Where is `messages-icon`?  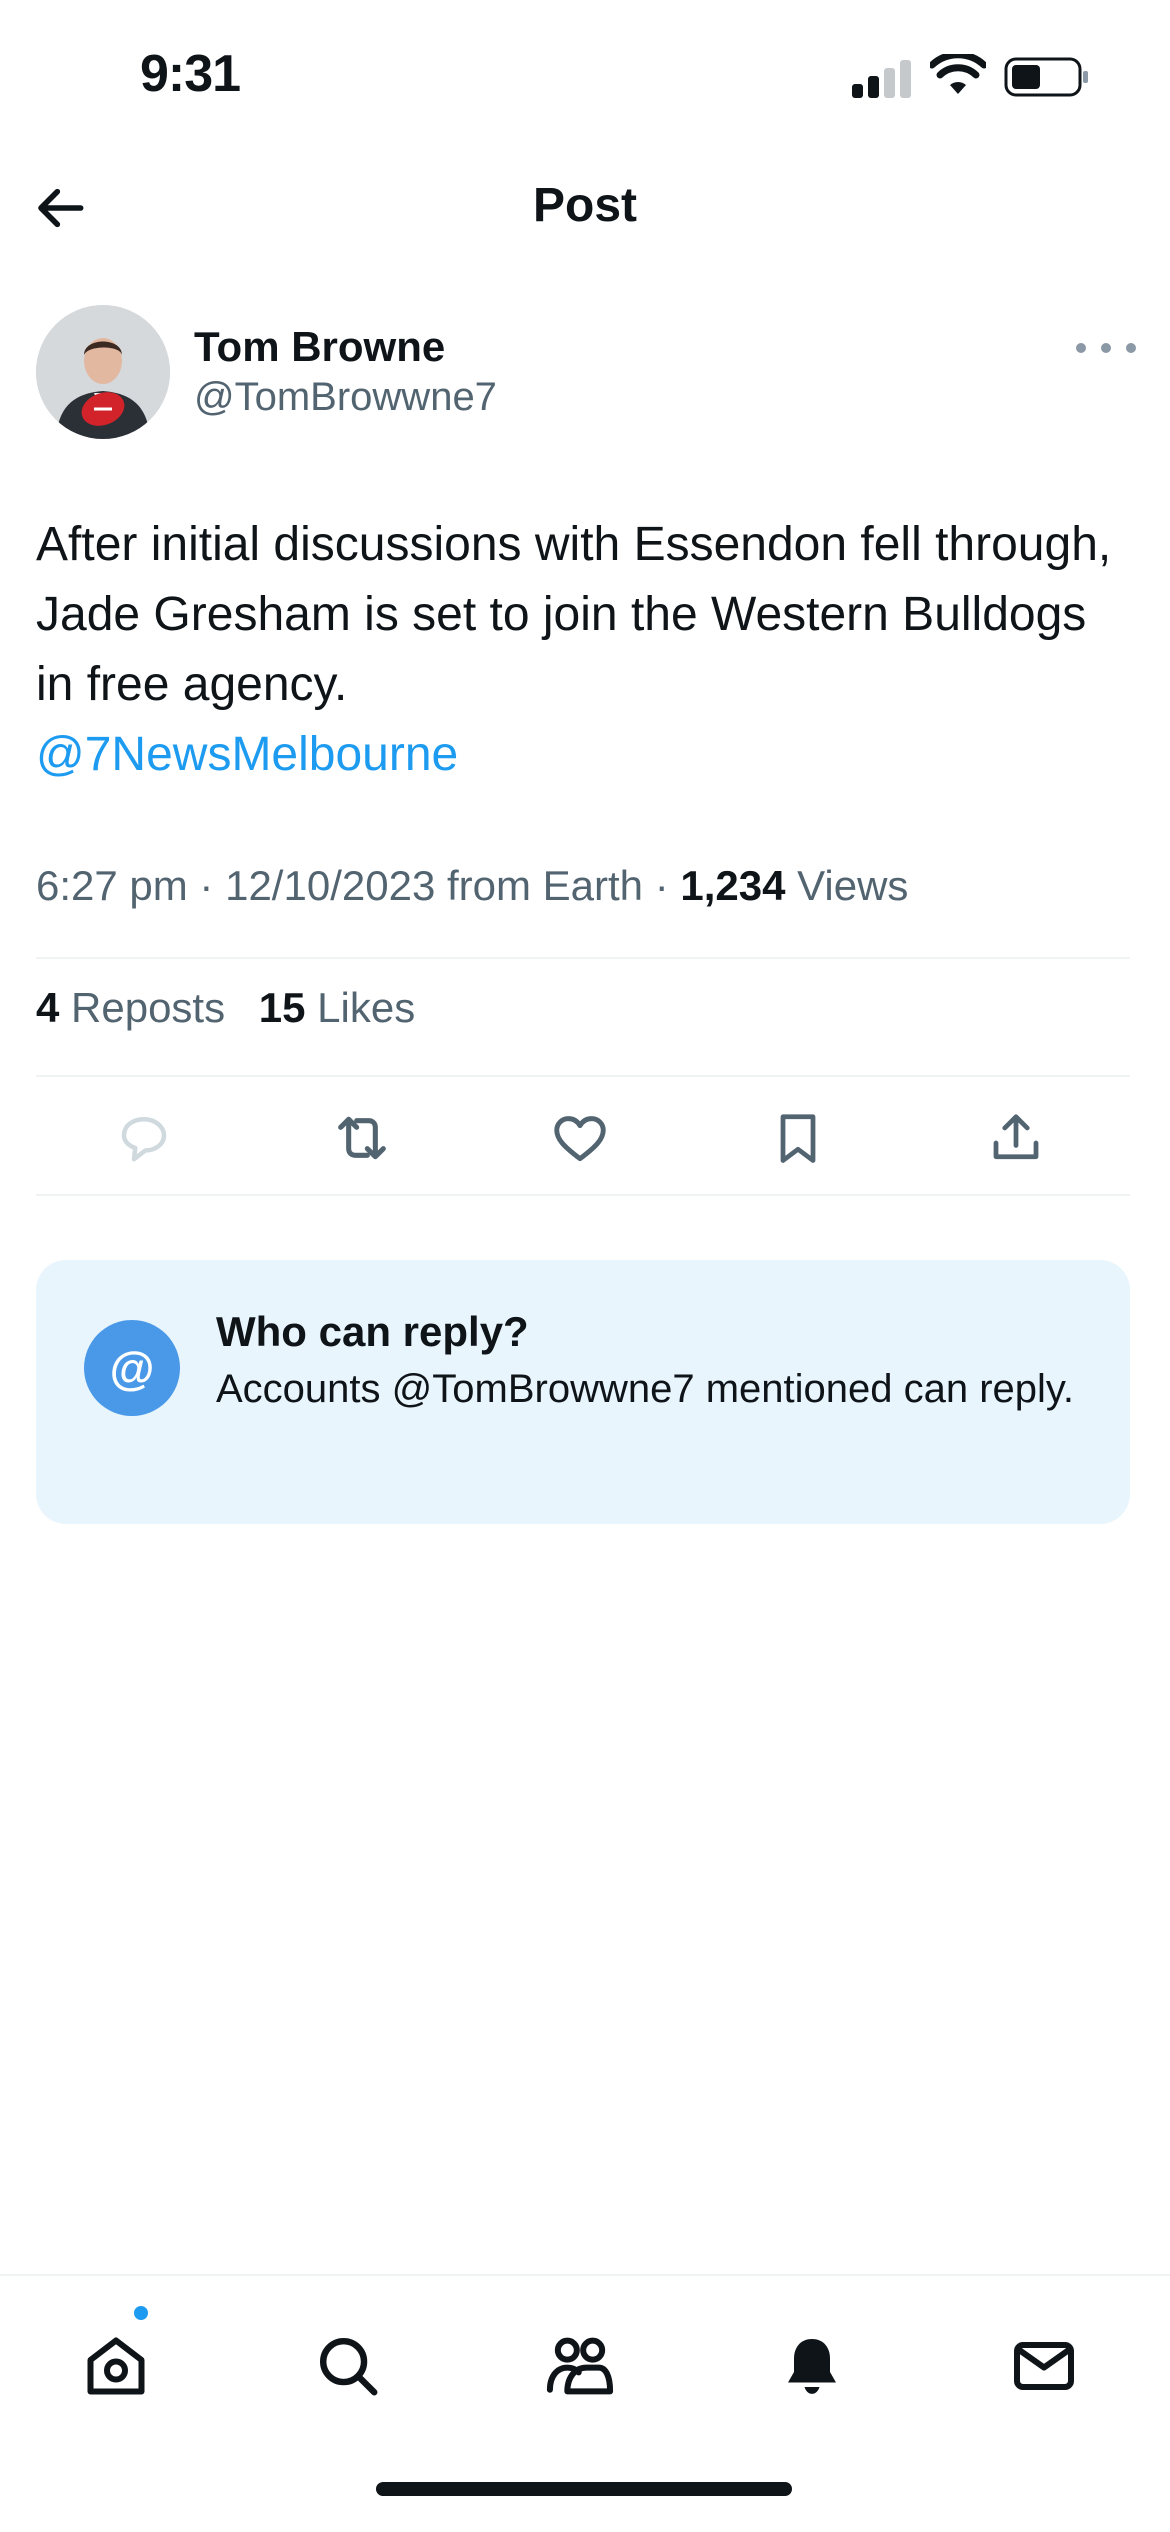 messages-icon is located at coordinates (1044, 2366).